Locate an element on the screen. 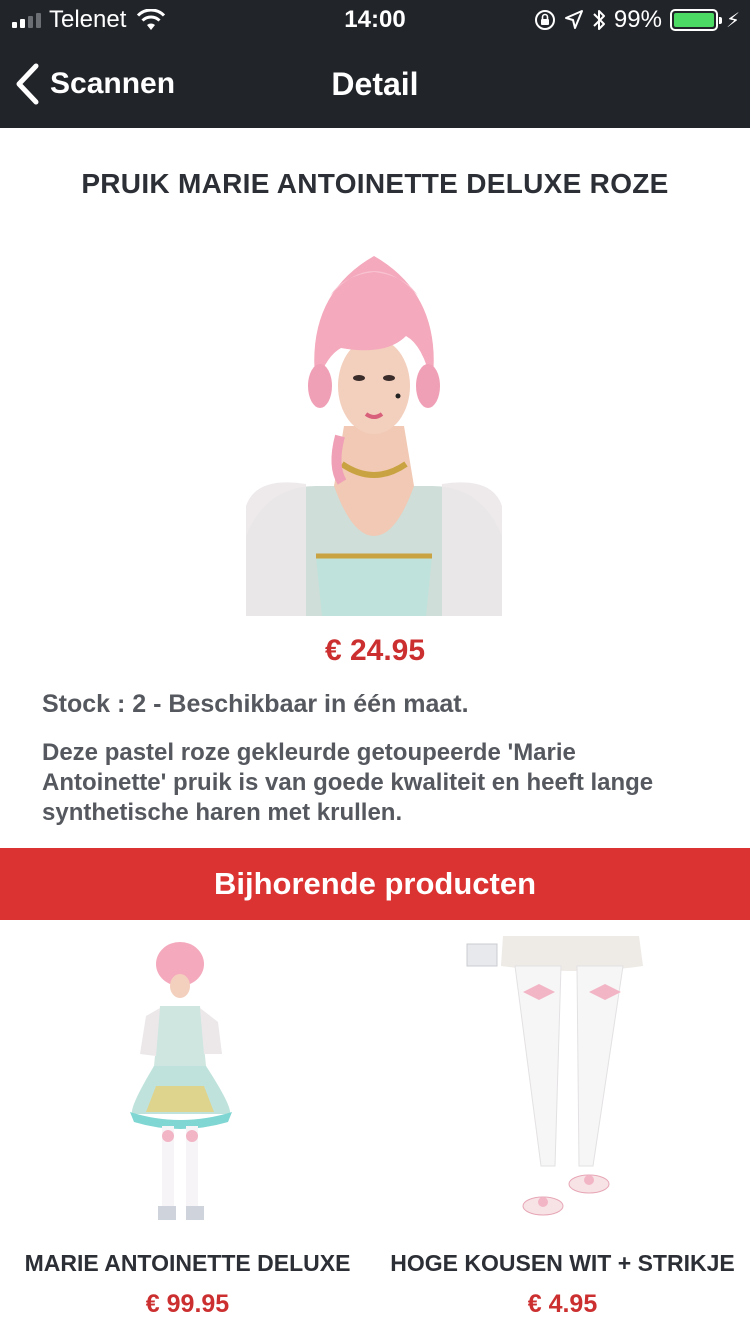  back-button: Scannen is located at coordinates (94, 84).